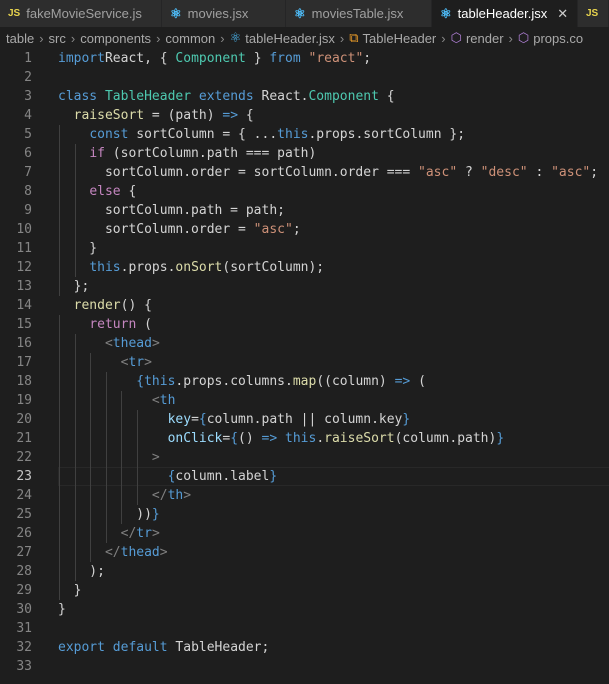 The height and width of the screenshot is (684, 609). Describe the element at coordinates (558, 38) in the screenshot. I see `breadcrumb-item: props.co` at that location.